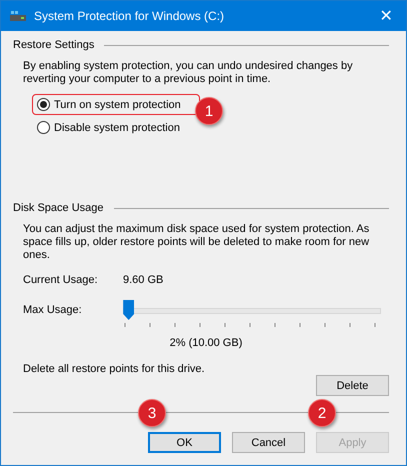 The image size is (407, 466). I want to click on step-badge: 1, so click(209, 111).